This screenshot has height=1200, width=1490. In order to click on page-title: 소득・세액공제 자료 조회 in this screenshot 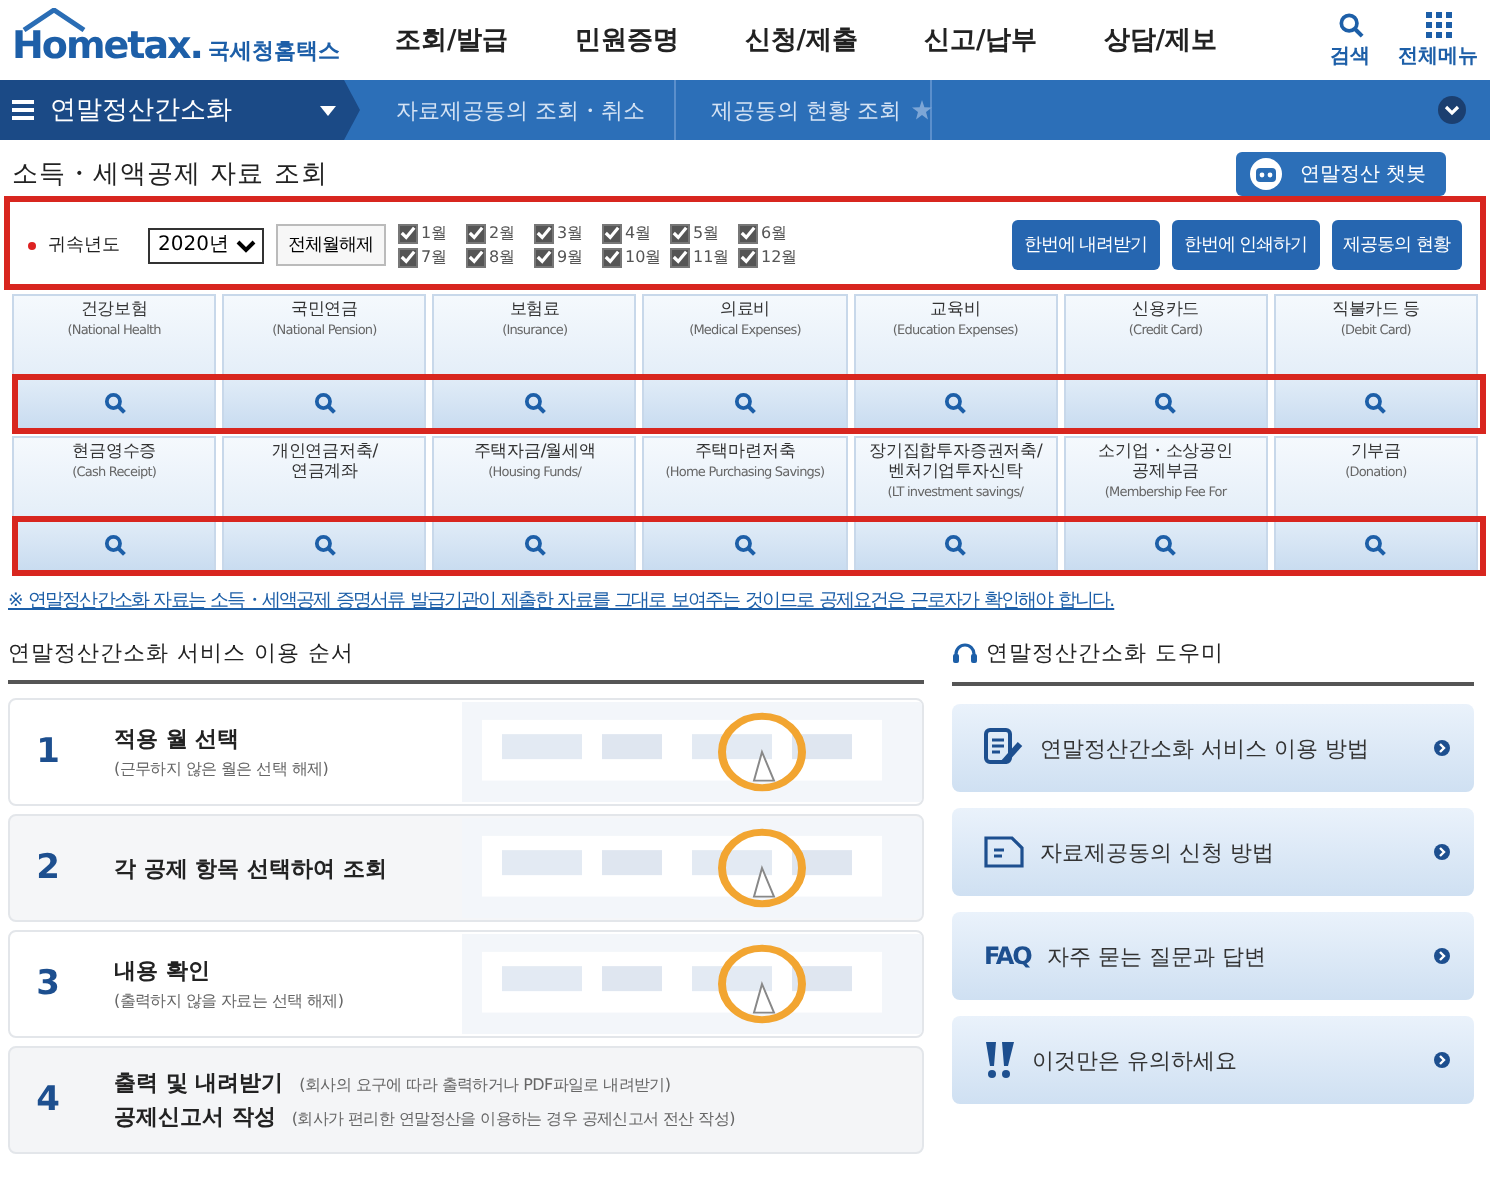, I will do `click(170, 175)`.